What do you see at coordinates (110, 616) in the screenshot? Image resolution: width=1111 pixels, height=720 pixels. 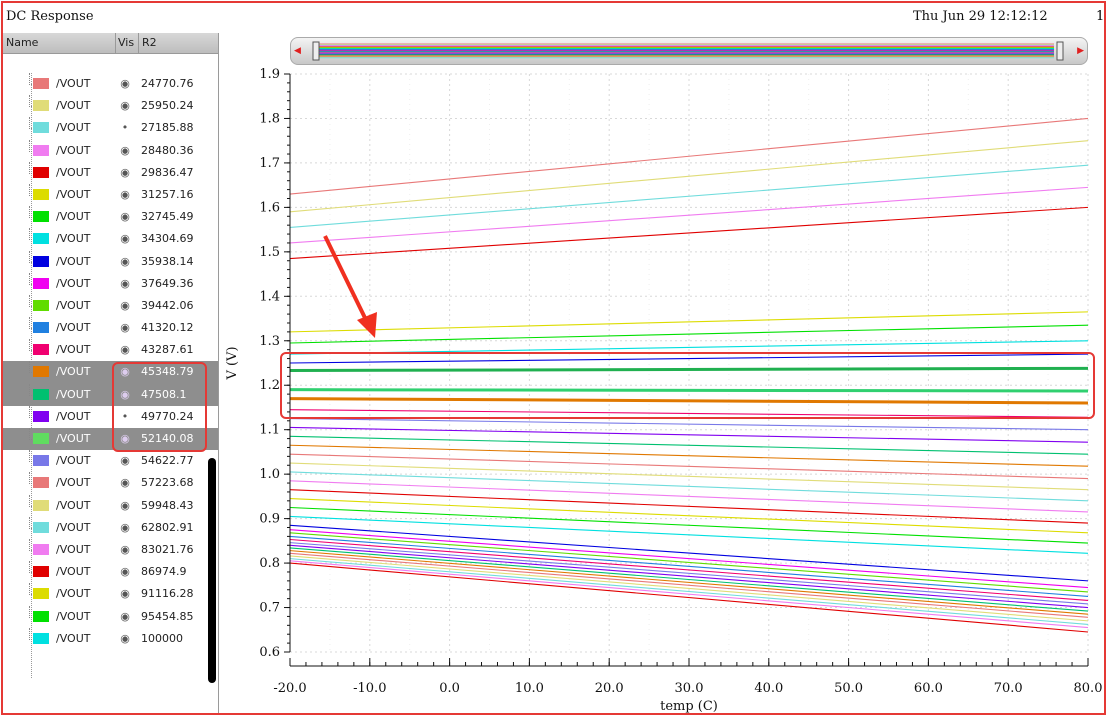 I see `signal-row: /VOUT ◉ 95454.85` at bounding box center [110, 616].